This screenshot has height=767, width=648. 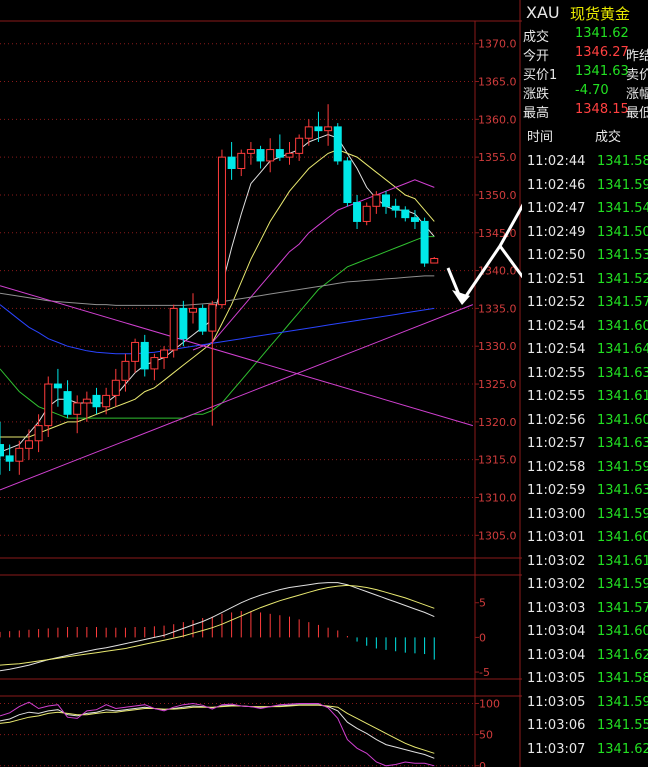 I want to click on trade-row: 11:02:55 1341.61, so click(x=585, y=397).